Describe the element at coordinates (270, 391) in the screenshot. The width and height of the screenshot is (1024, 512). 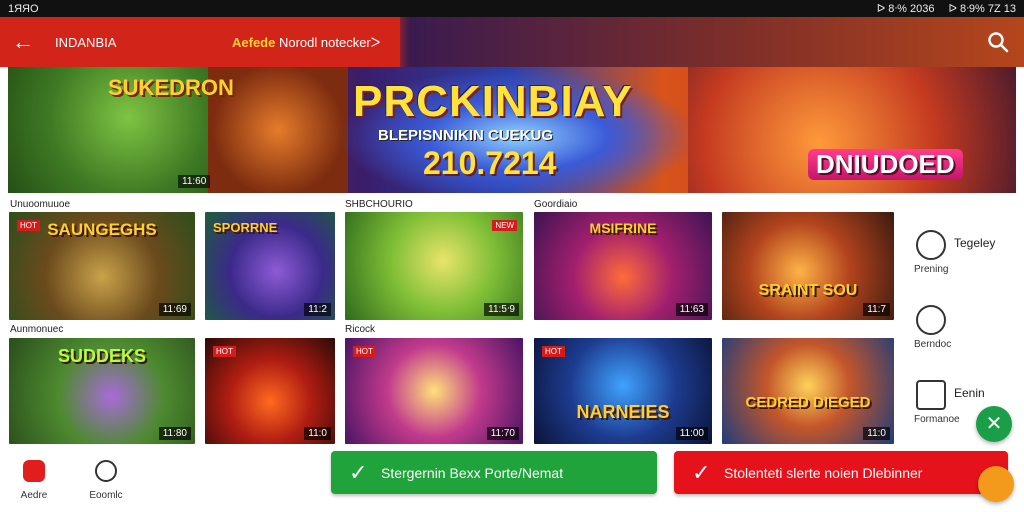
I see `game-card: HOT 11:0` at that location.